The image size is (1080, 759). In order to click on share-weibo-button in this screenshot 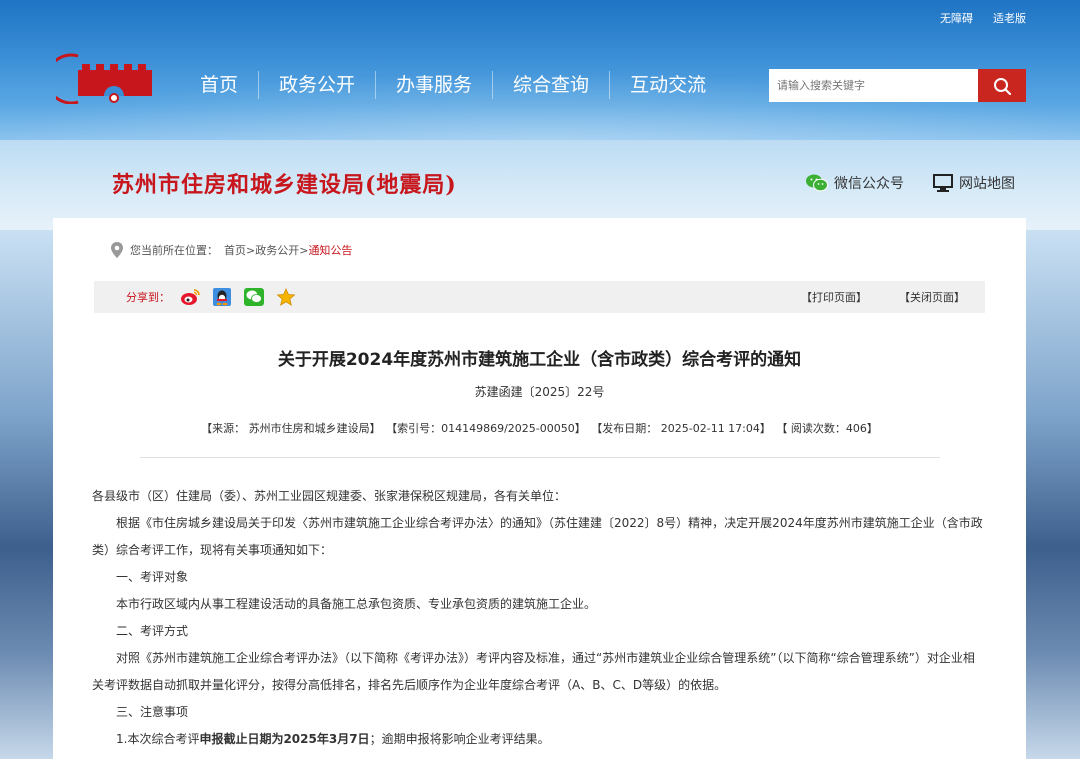, I will do `click(190, 297)`.